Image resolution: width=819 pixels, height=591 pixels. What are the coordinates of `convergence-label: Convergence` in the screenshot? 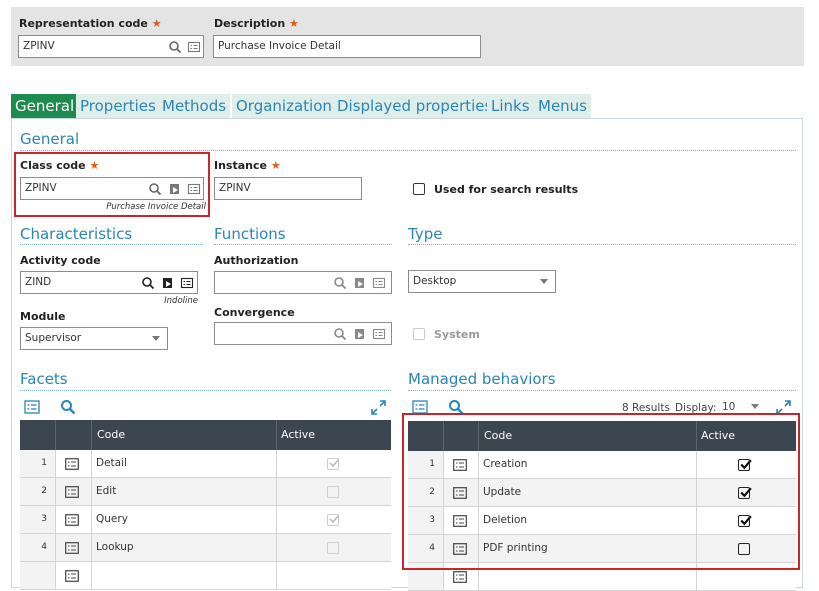 It's located at (254, 312).